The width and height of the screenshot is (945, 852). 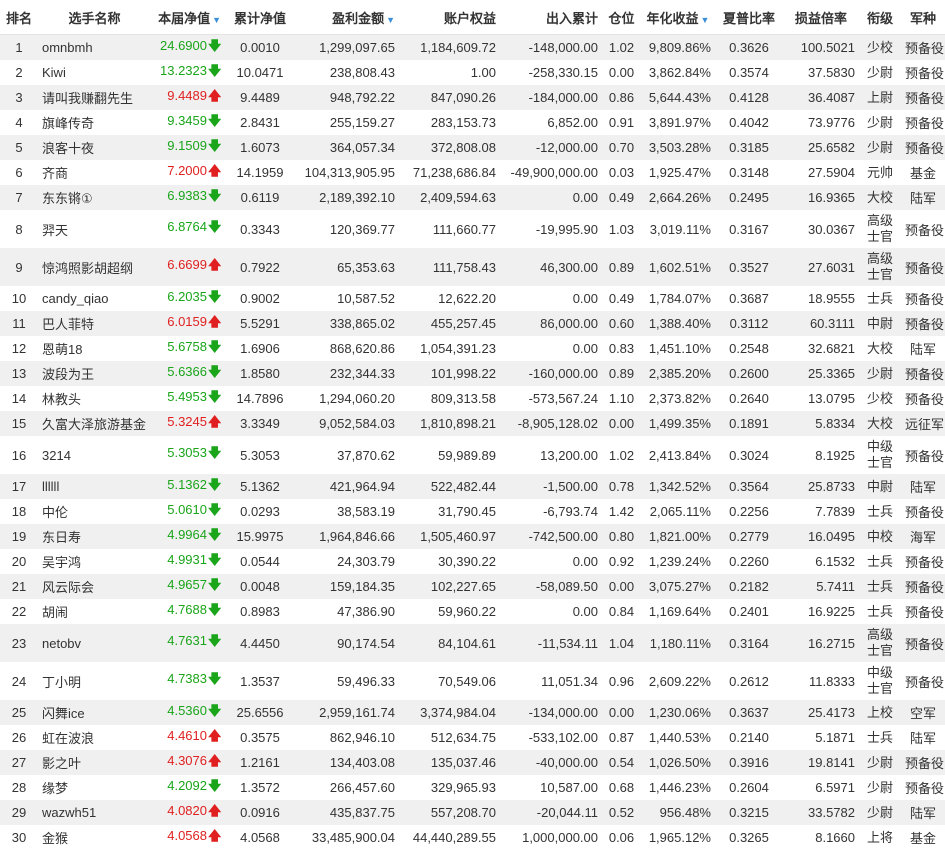 What do you see at coordinates (749, 267) in the screenshot?
I see `sharpe-cell: 0.3527` at bounding box center [749, 267].